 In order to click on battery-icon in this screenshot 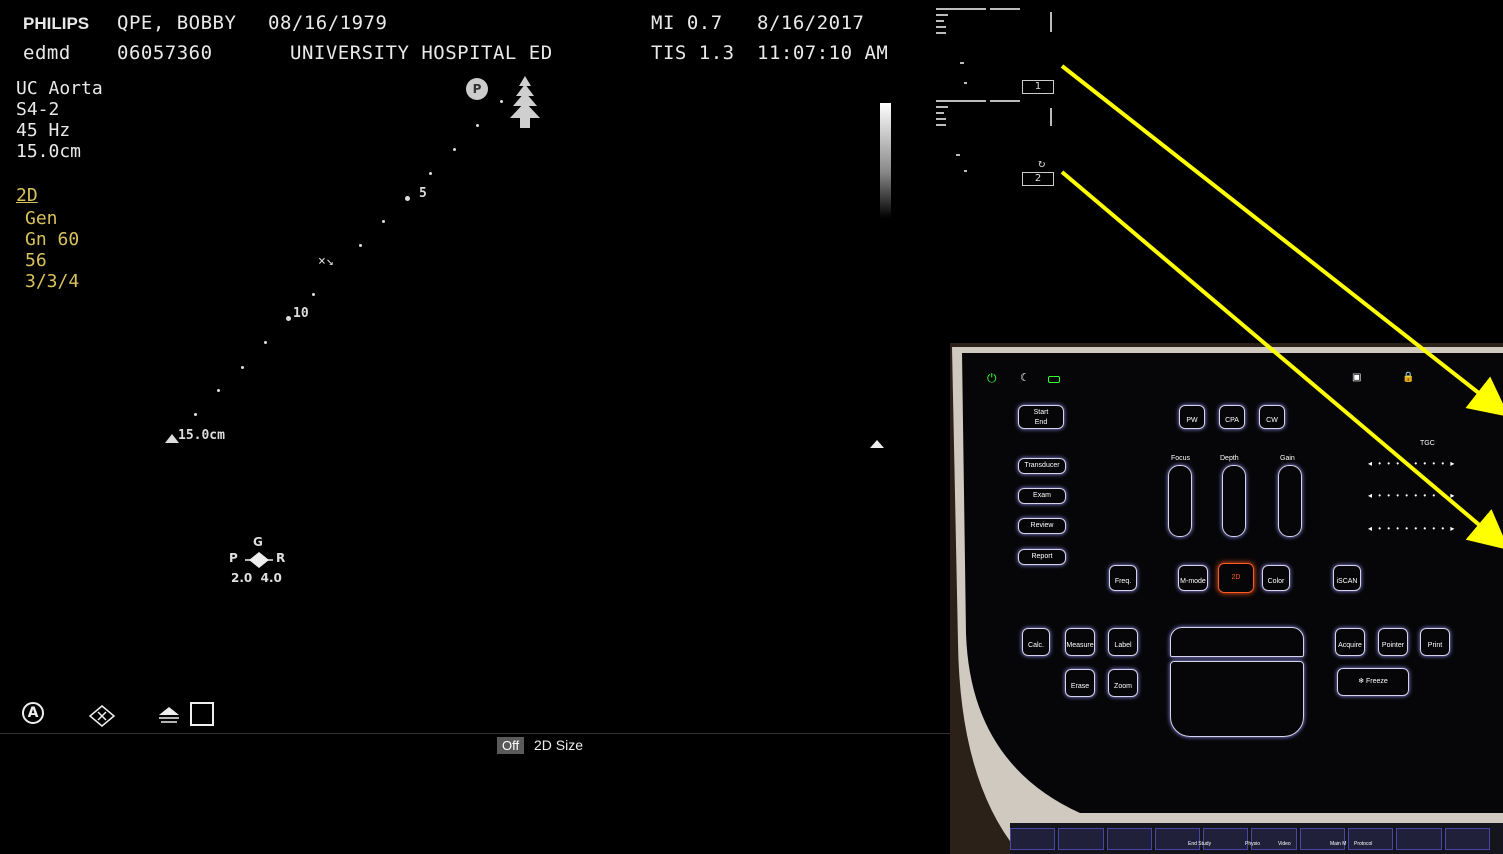, I will do `click(1054, 379)`.